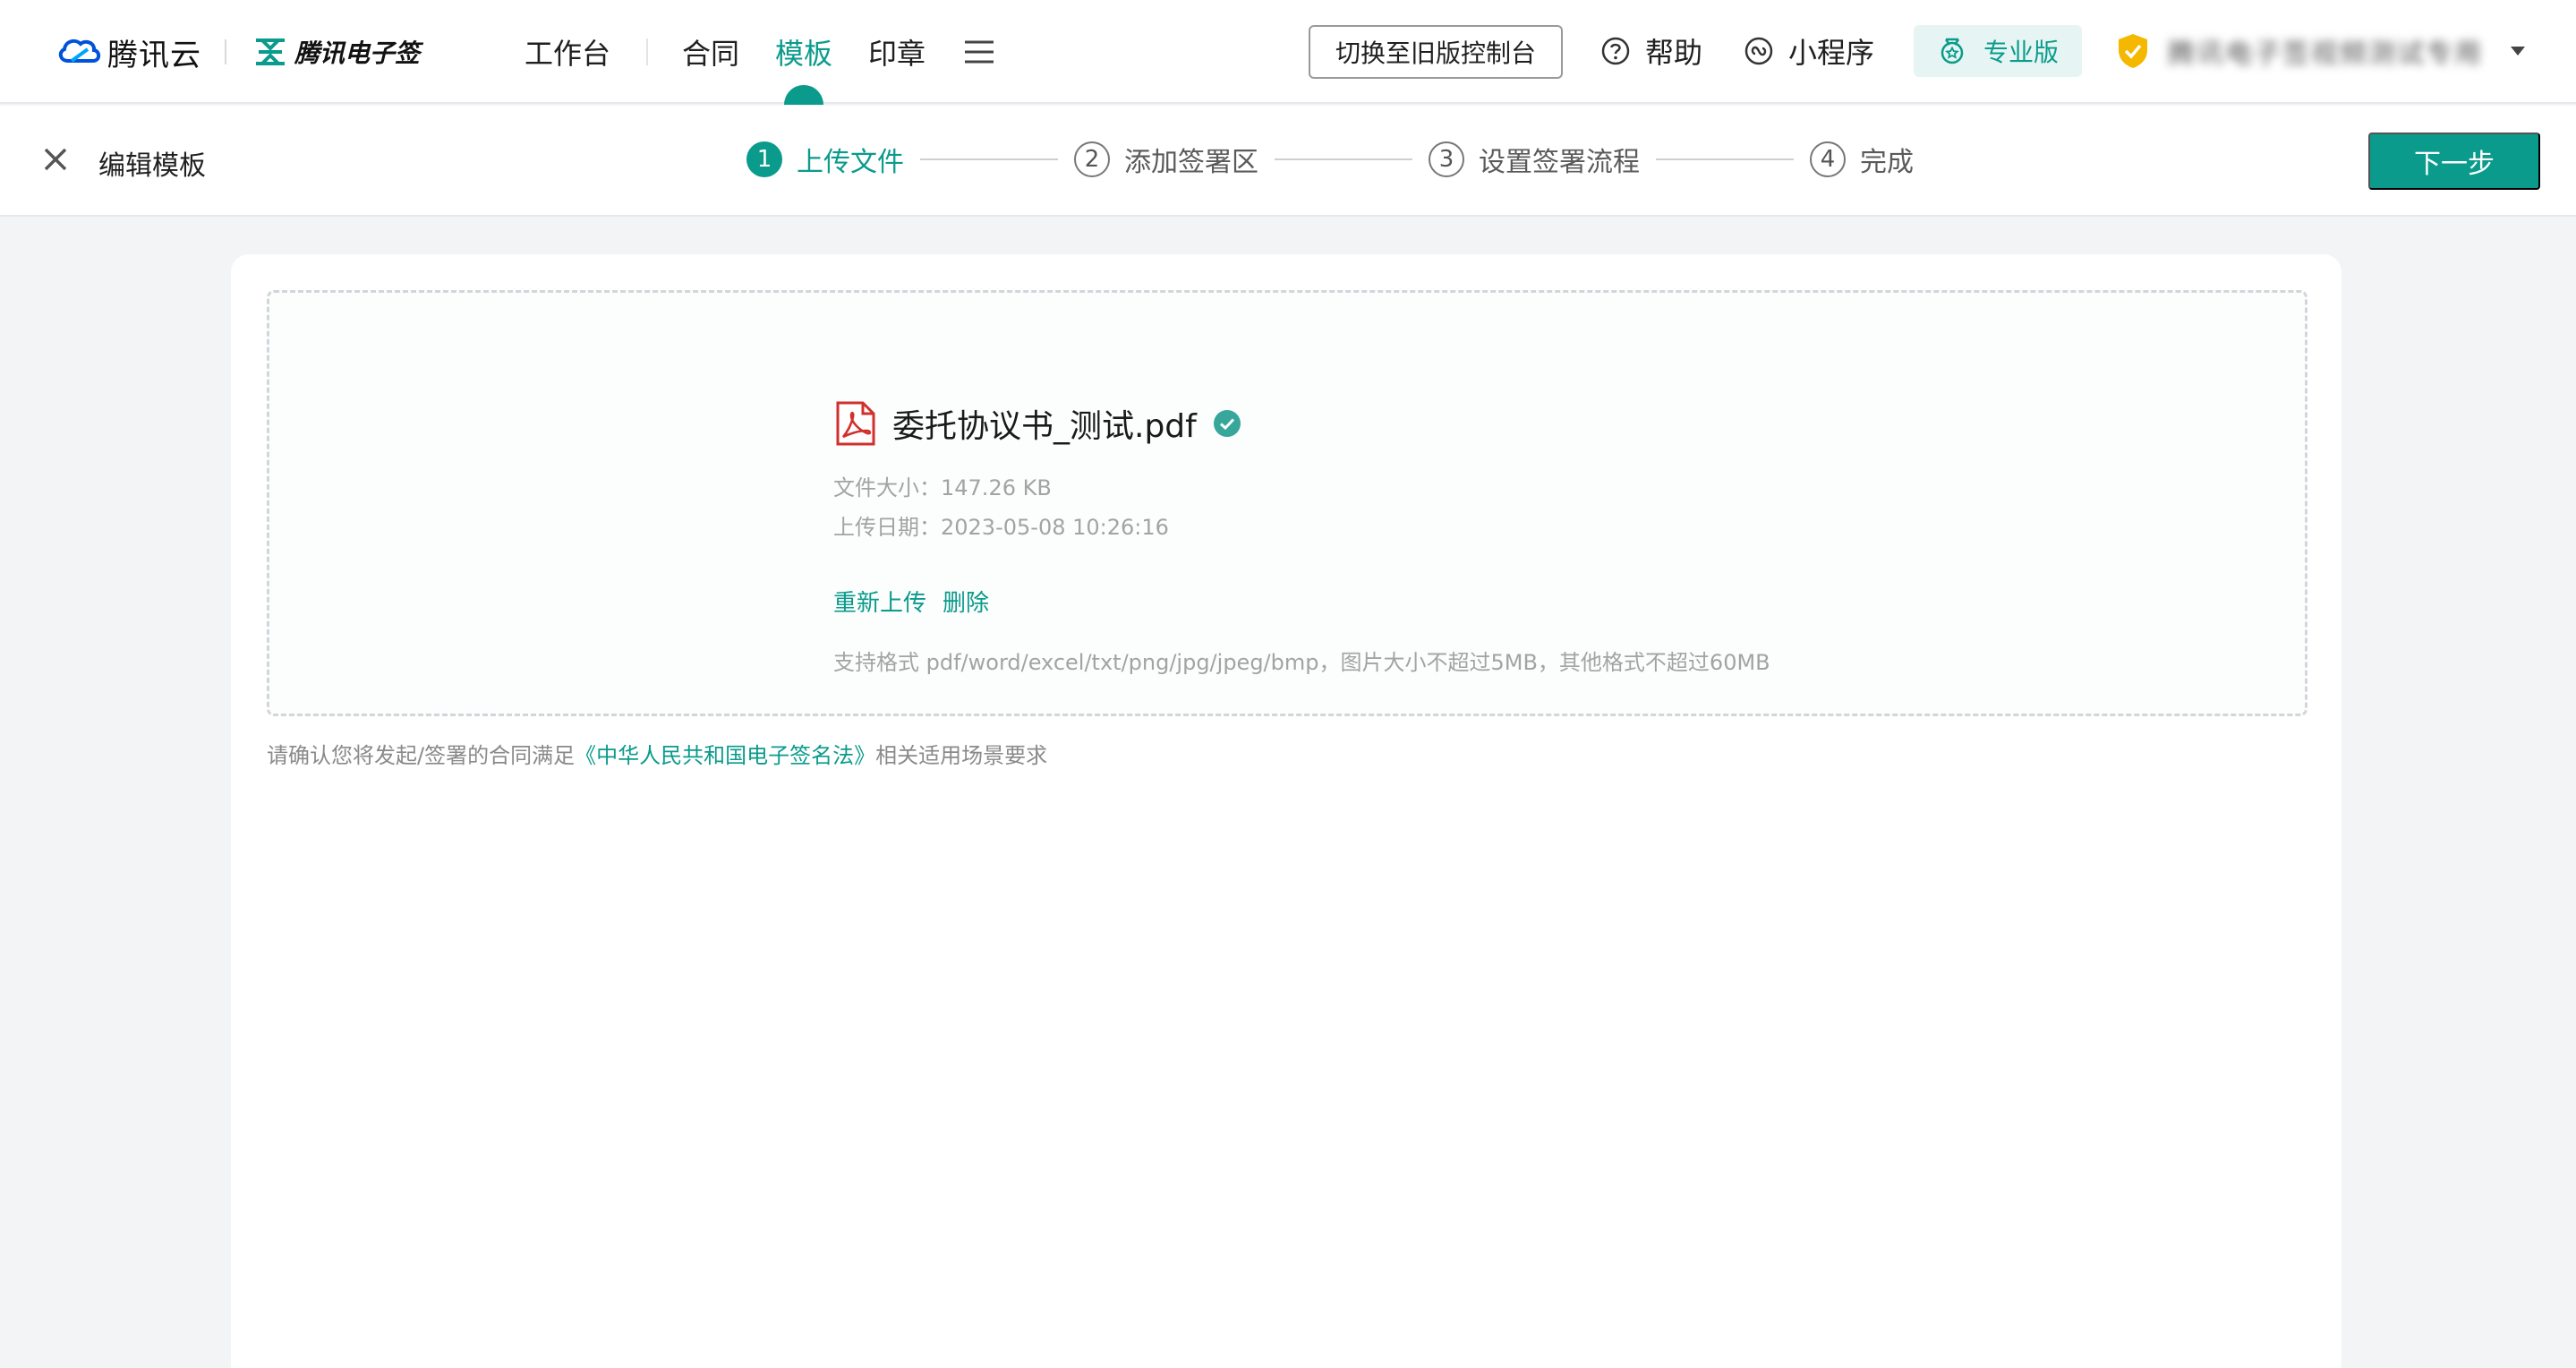 The width and height of the screenshot is (2576, 1368). I want to click on account-name: 腾讯电子签视频测试专用, so click(2325, 54).